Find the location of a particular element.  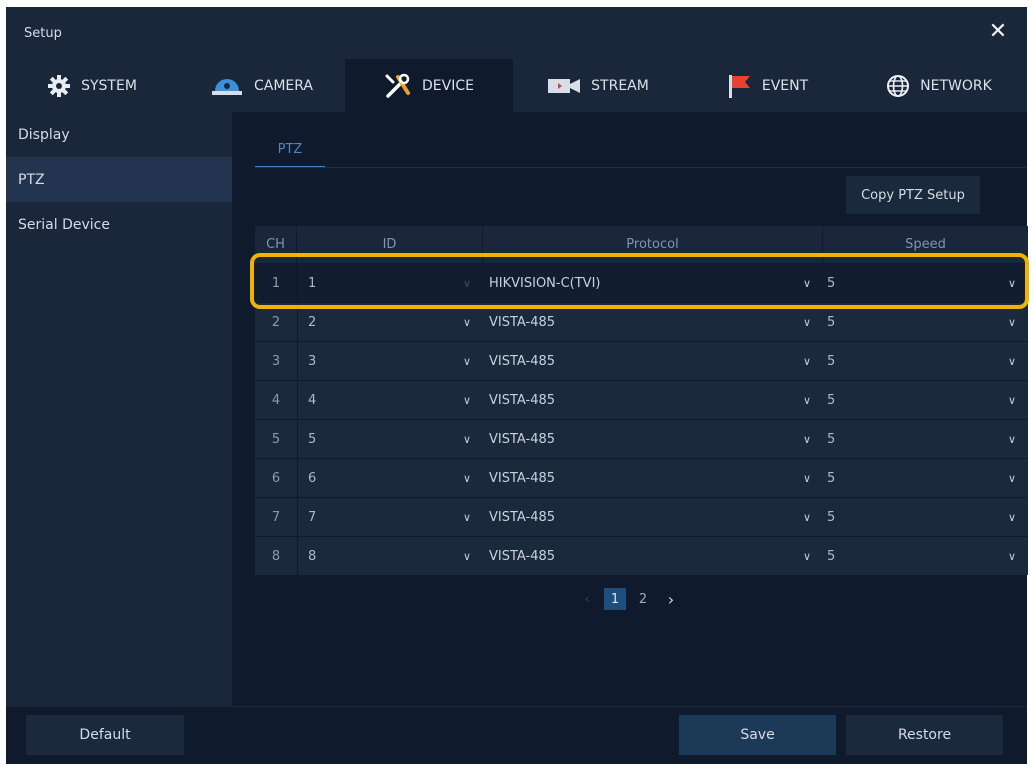

bottom-bar: Default Save Restore is located at coordinates (516, 735).